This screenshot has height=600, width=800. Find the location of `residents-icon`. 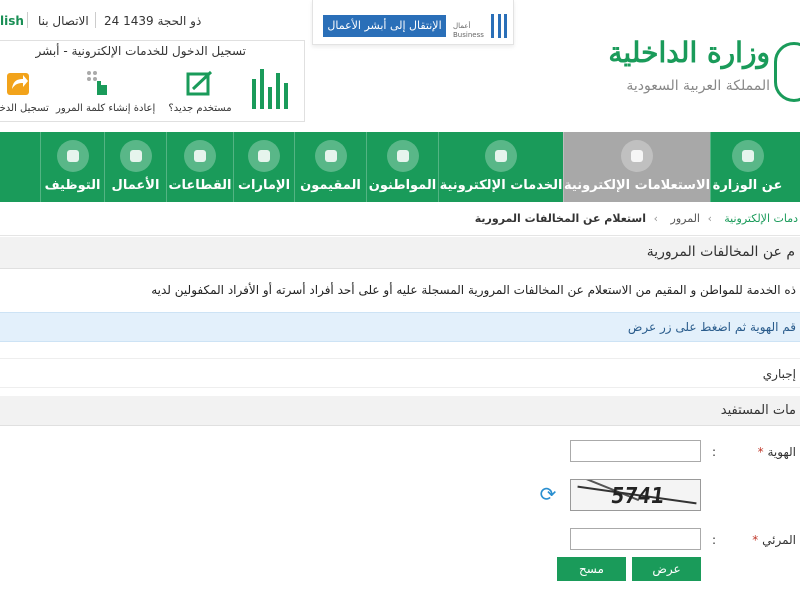

residents-icon is located at coordinates (330, 156).